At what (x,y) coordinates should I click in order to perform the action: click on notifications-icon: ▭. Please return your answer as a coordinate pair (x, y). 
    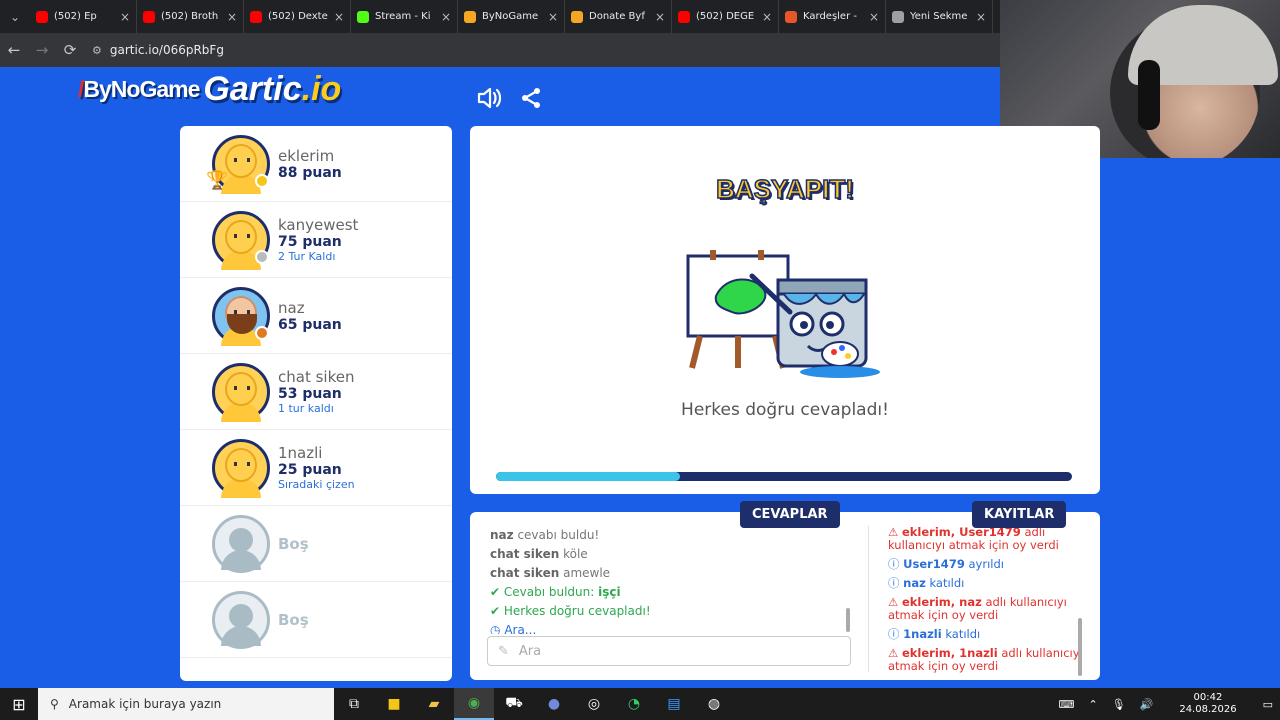
    Looking at the image, I should click on (1268, 704).